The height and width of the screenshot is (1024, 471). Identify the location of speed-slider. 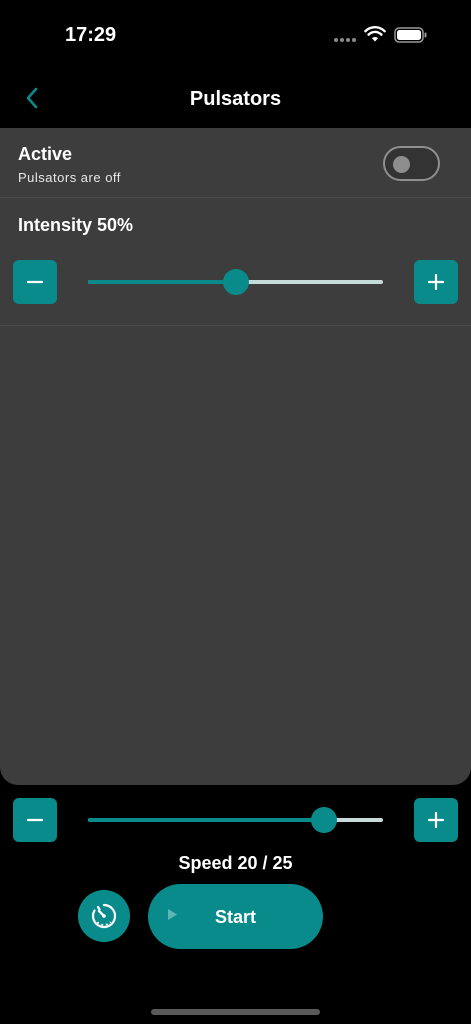
(235, 820).